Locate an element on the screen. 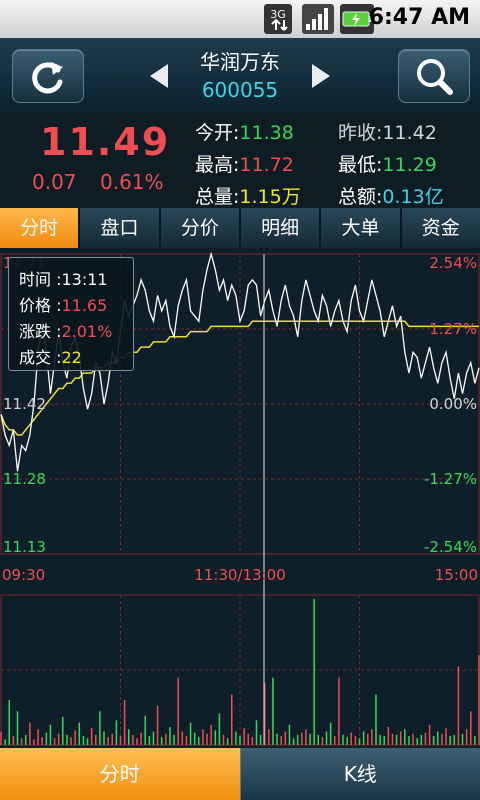 This screenshot has width=480, height=800. price-axis-label: 11.13 is located at coordinates (24, 547).